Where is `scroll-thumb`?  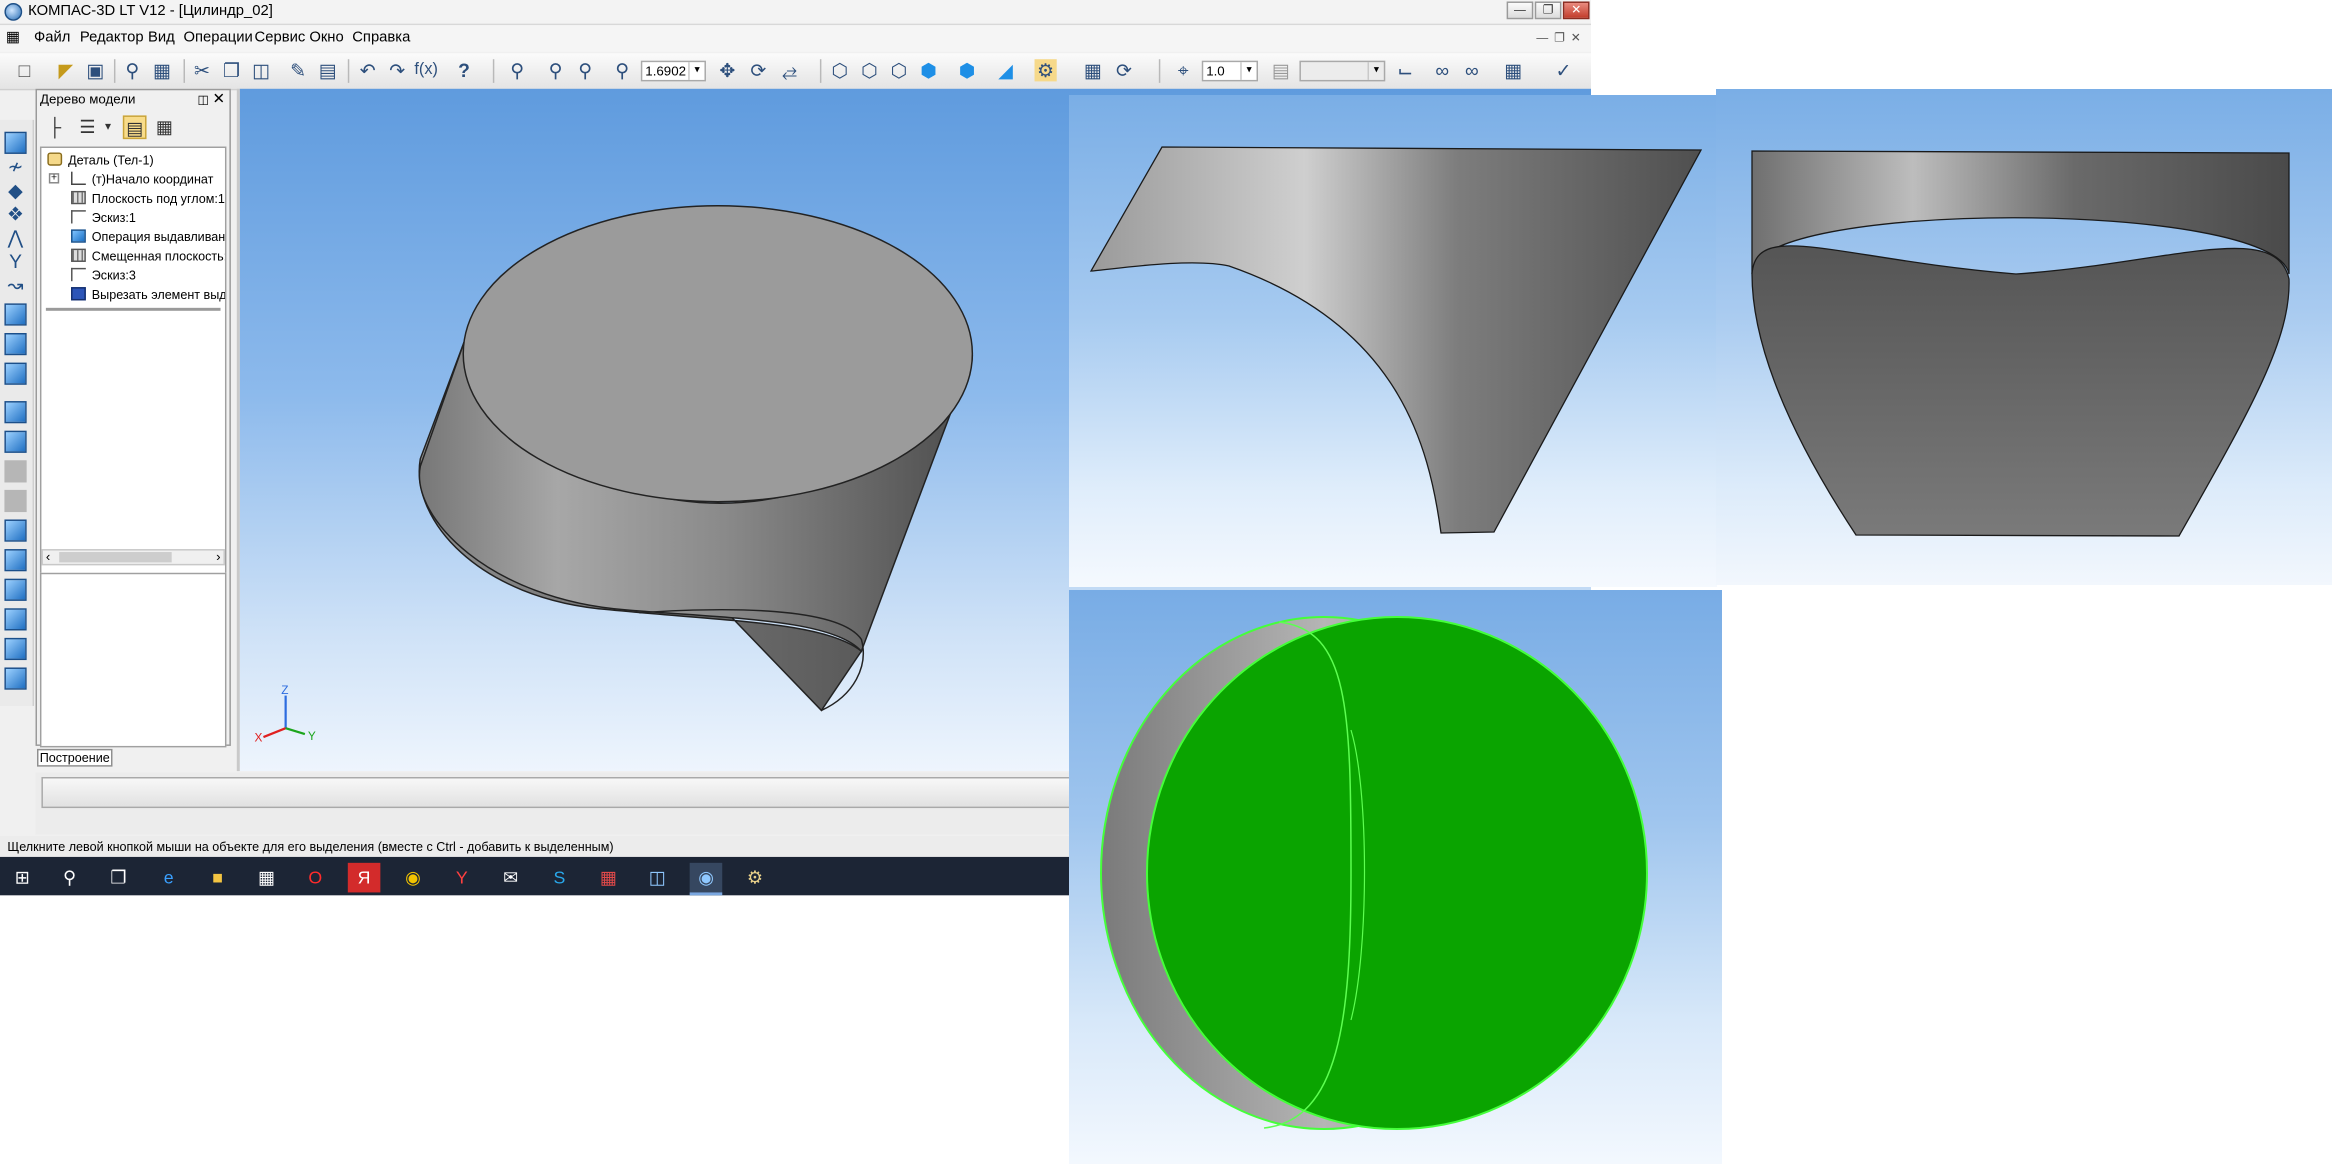 scroll-thumb is located at coordinates (115, 557).